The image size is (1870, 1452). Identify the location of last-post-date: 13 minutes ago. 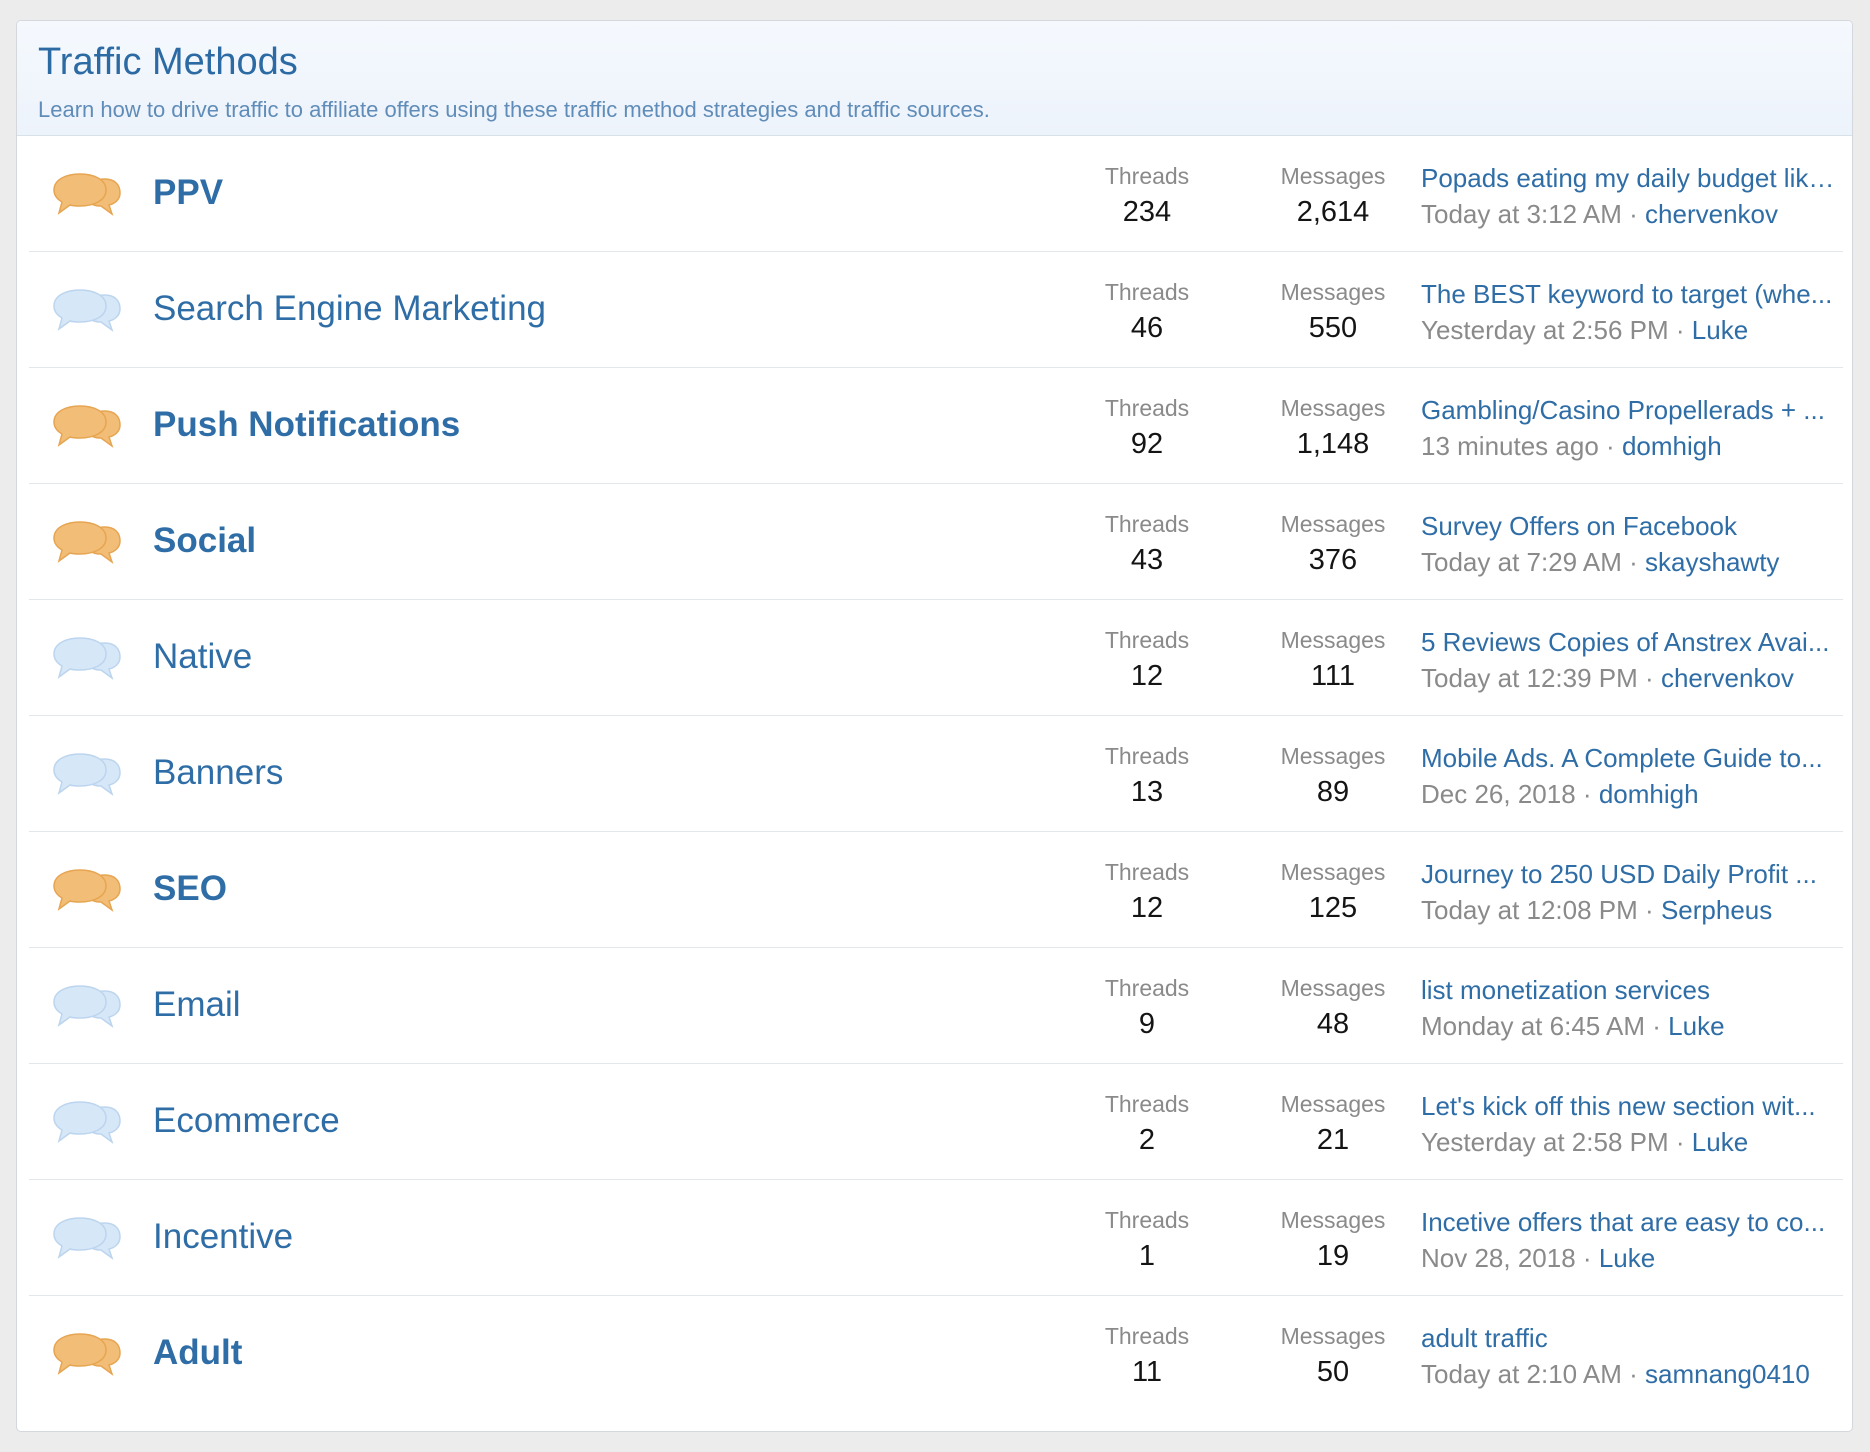
(1510, 446).